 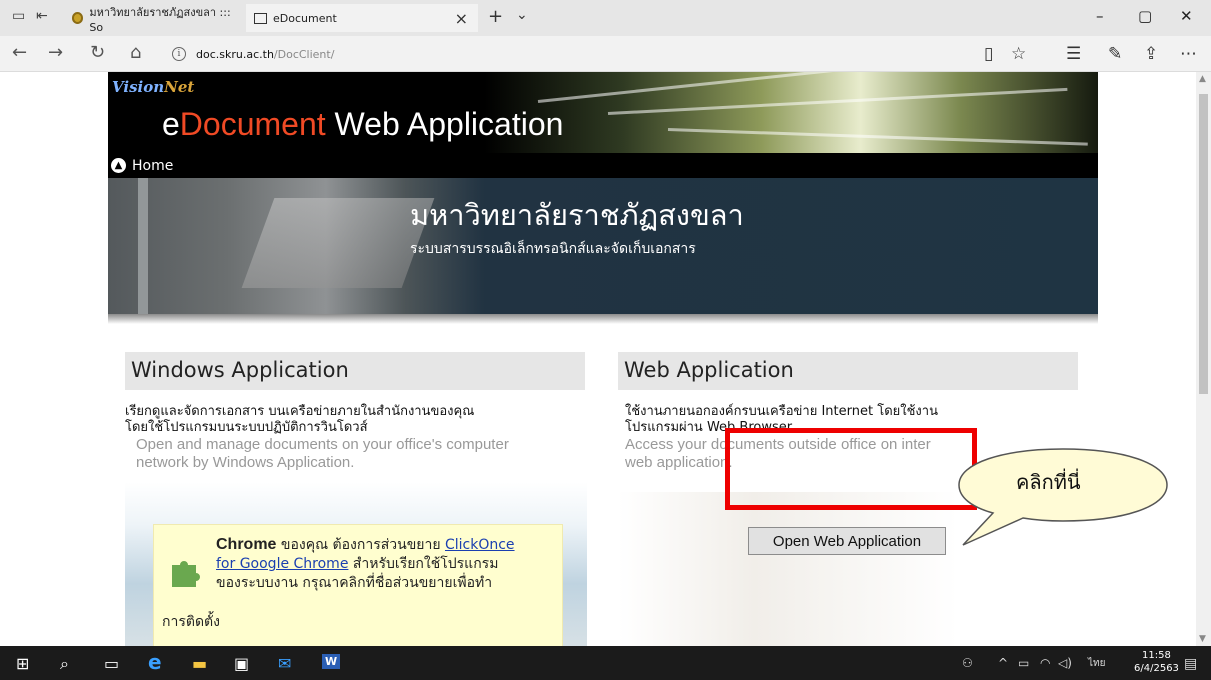 I want to click on highlight-box, so click(x=851, y=469).